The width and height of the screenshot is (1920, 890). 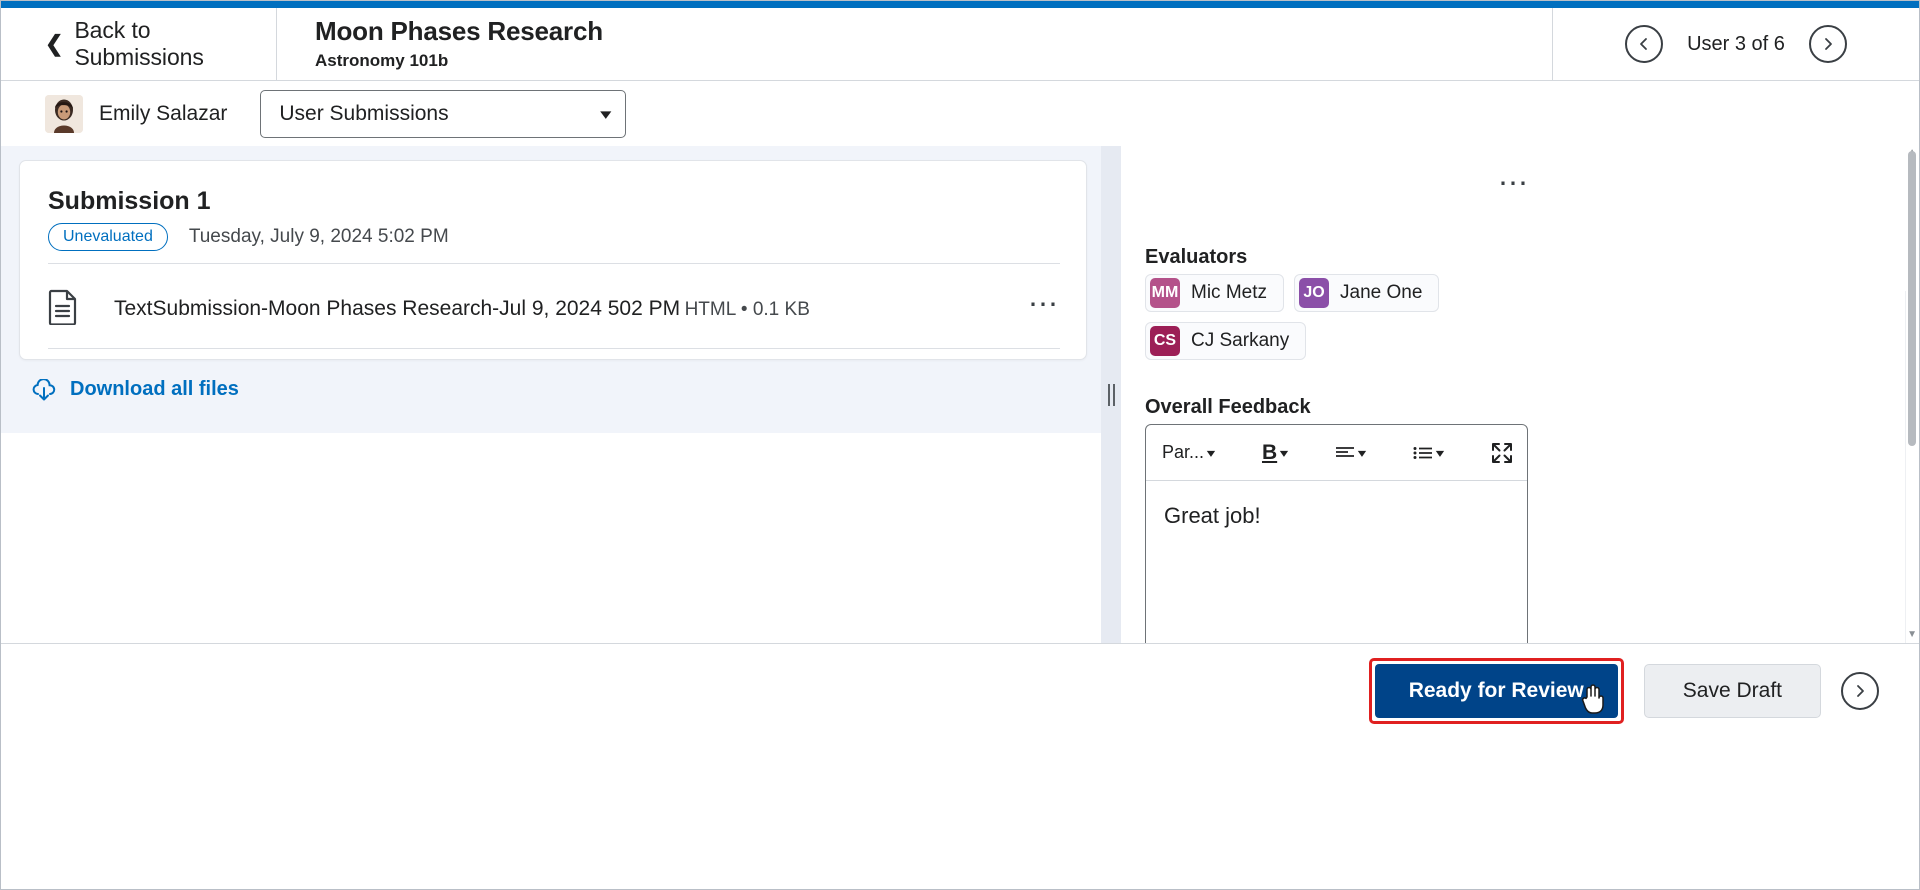 I want to click on ready-for-review-highlight: Ready for Review, so click(x=1496, y=691).